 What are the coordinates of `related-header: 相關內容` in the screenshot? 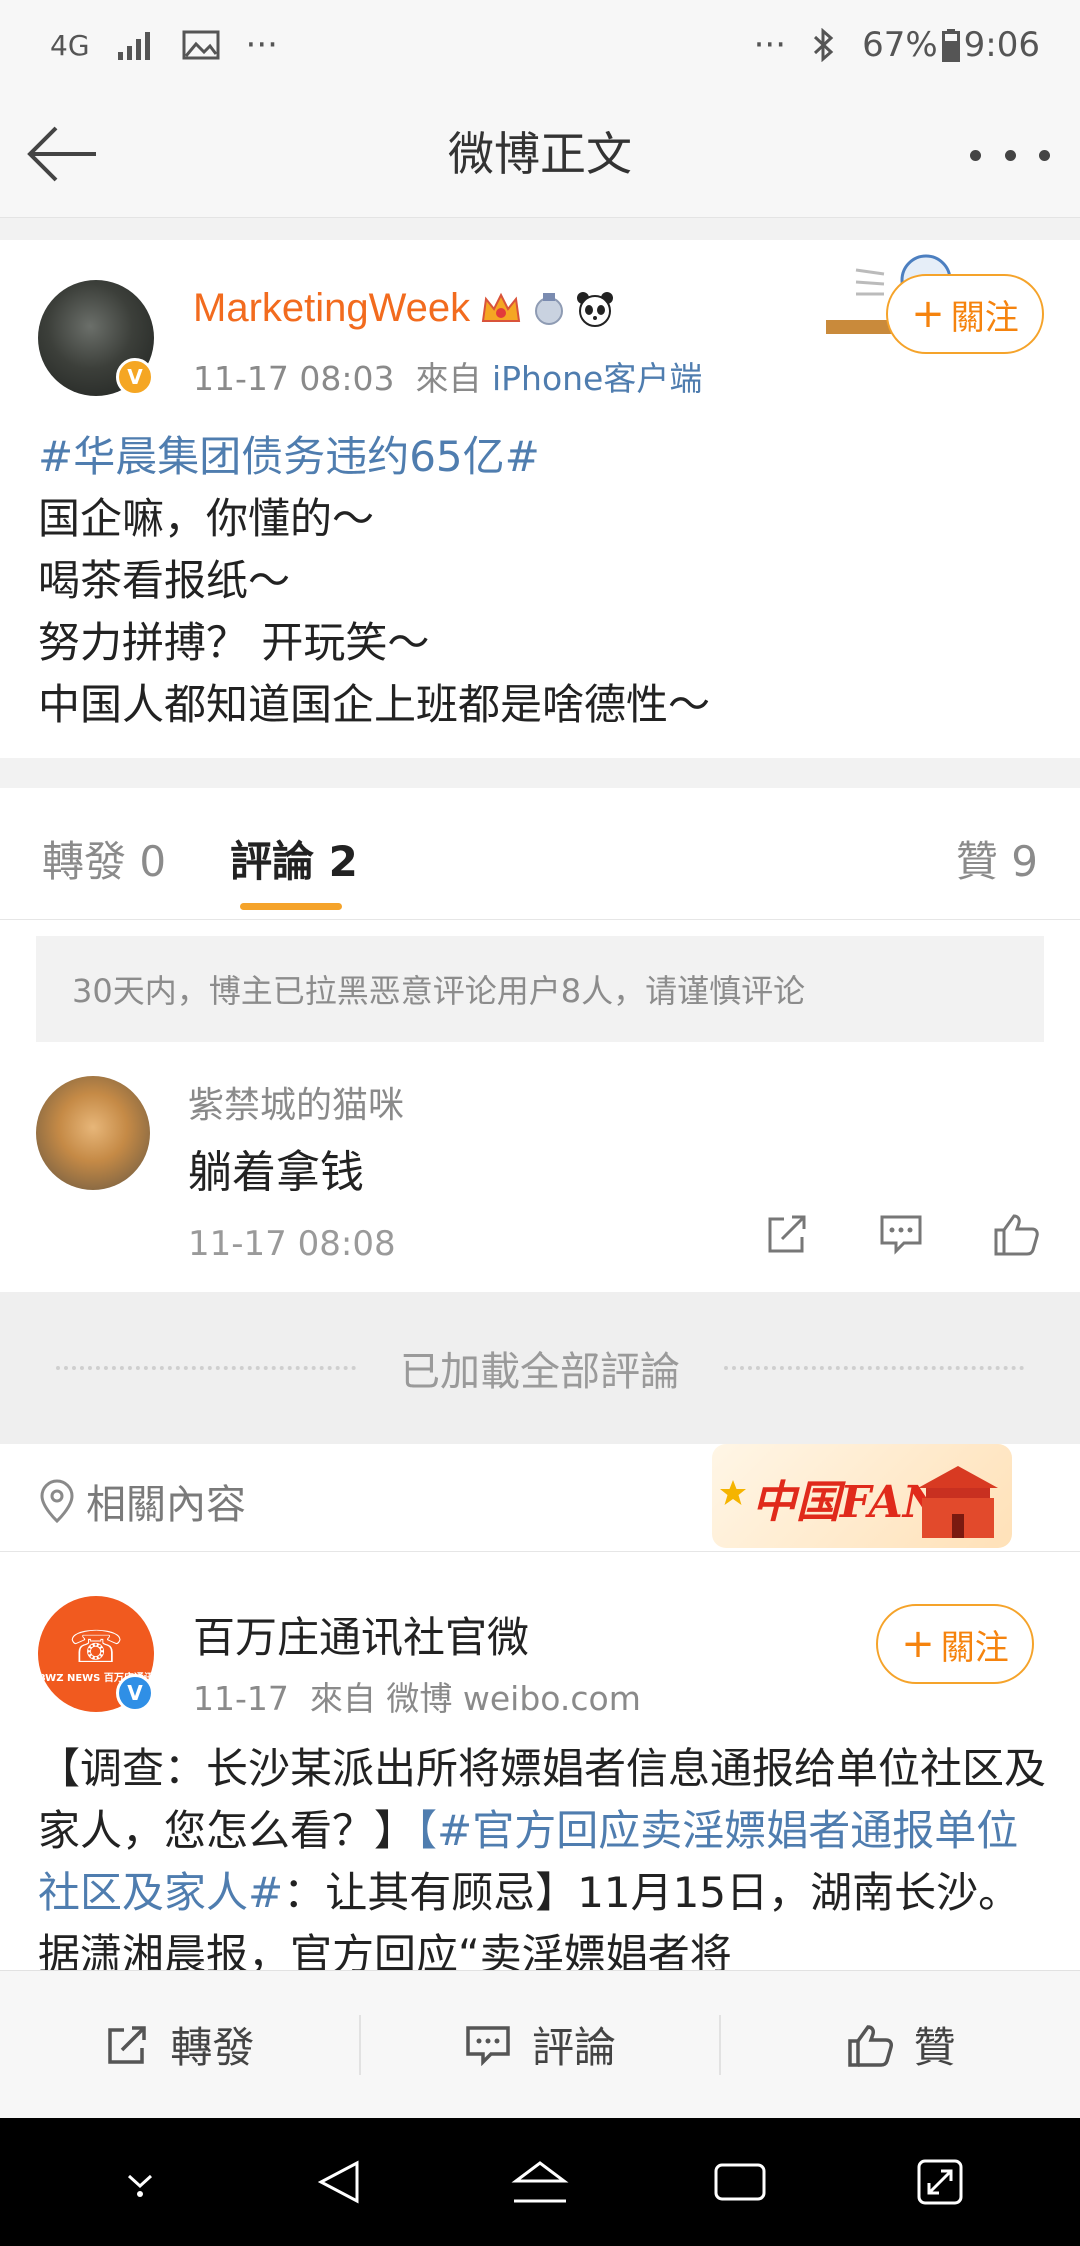 It's located at (142, 1501).